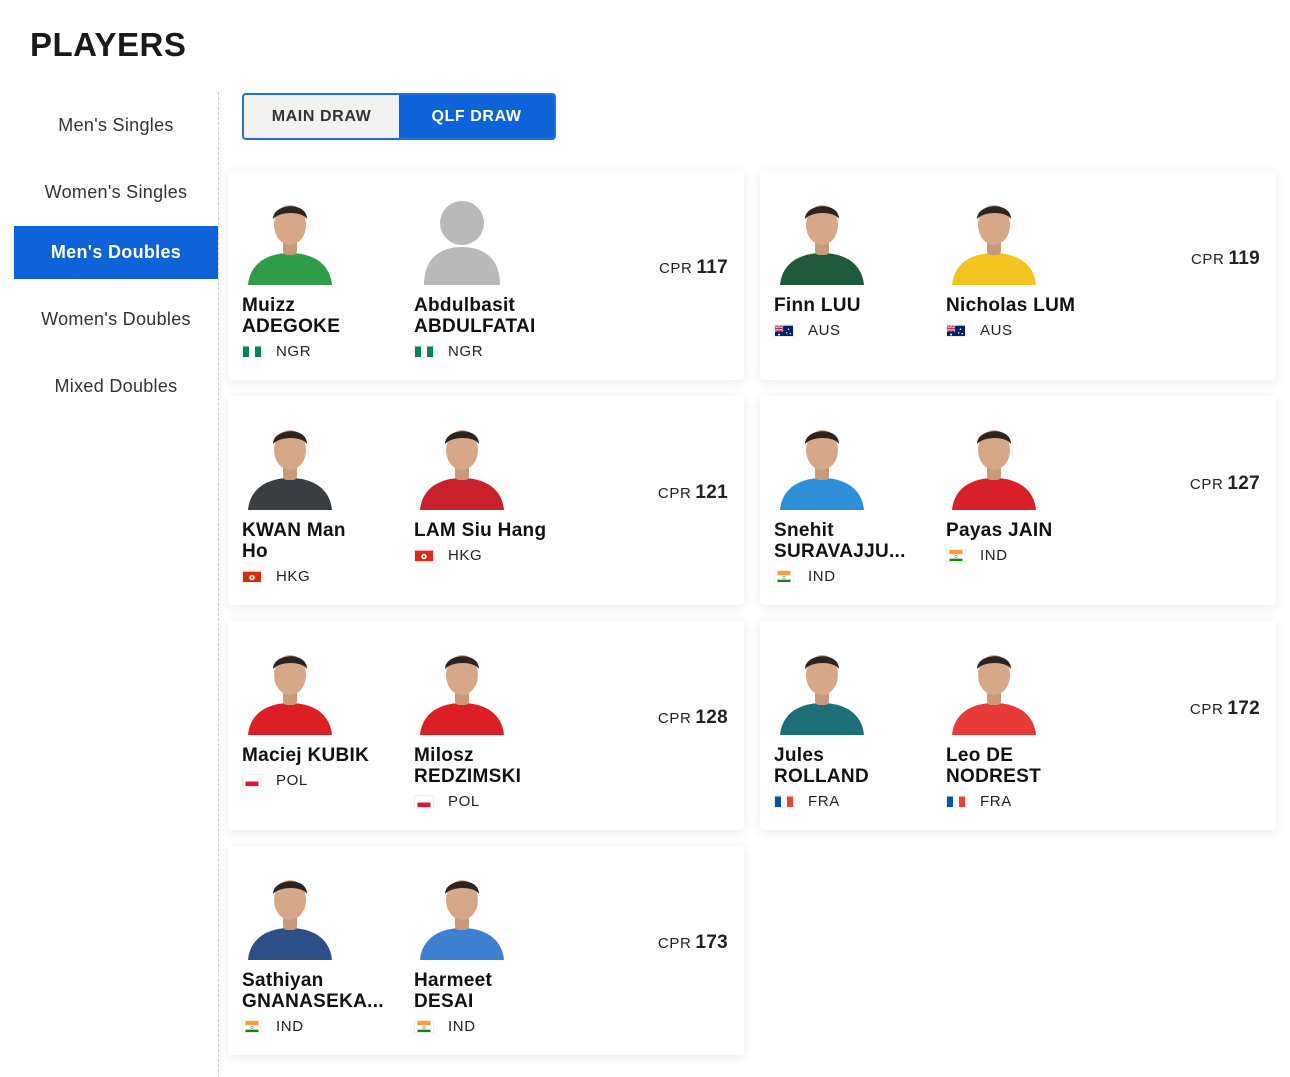 This screenshot has width=1290, height=1077. What do you see at coordinates (1243, 708) in the screenshot?
I see `cpr-value: 172` at bounding box center [1243, 708].